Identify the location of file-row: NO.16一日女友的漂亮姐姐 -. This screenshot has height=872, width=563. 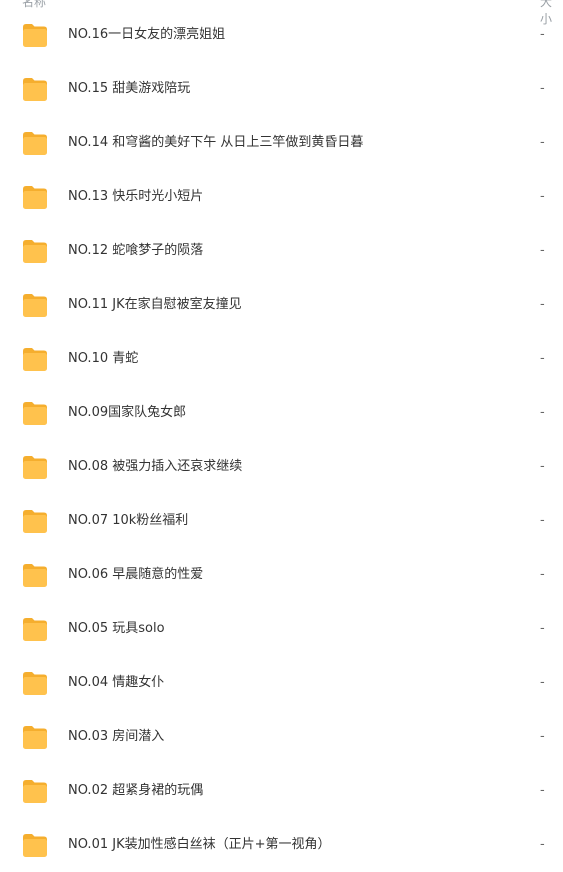
(281, 35).